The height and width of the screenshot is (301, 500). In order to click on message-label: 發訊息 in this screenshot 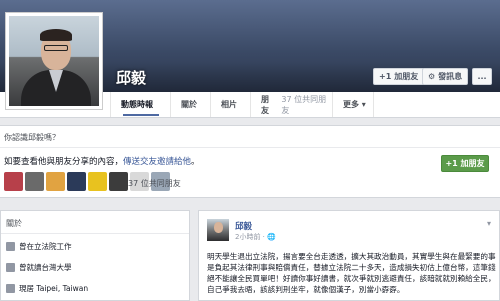, I will do `click(450, 76)`.